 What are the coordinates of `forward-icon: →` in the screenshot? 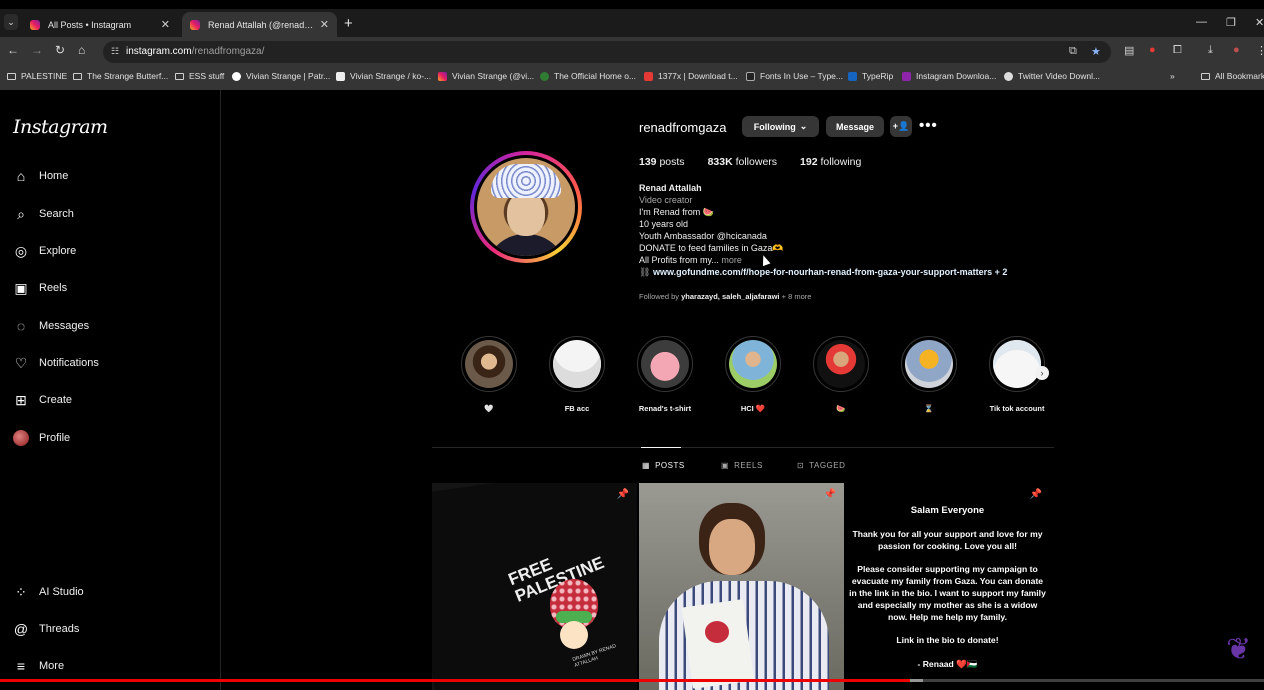 It's located at (37, 50).